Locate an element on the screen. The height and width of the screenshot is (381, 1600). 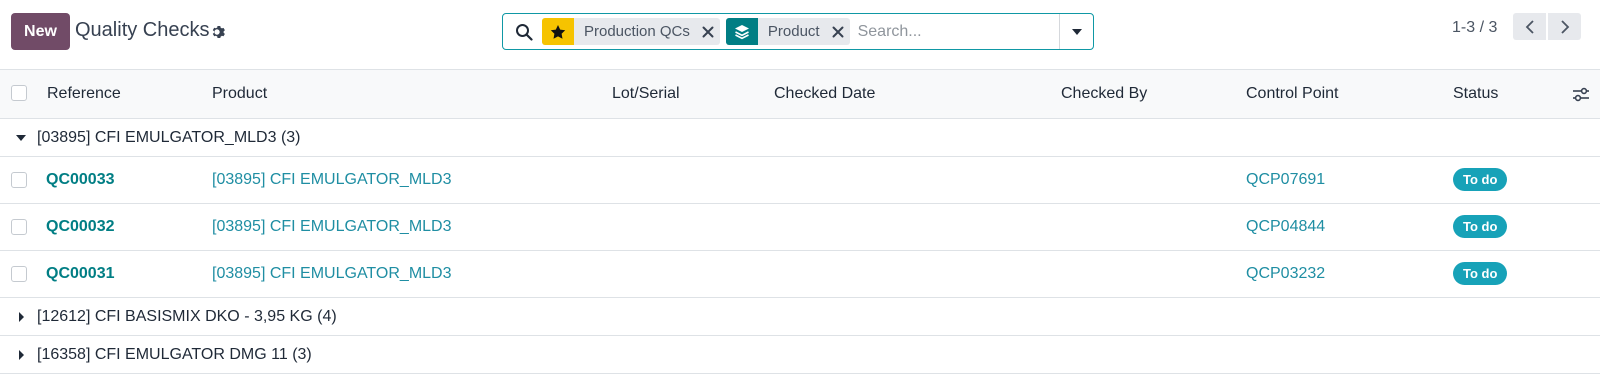
column-header-status: Status is located at coordinates (1475, 94).